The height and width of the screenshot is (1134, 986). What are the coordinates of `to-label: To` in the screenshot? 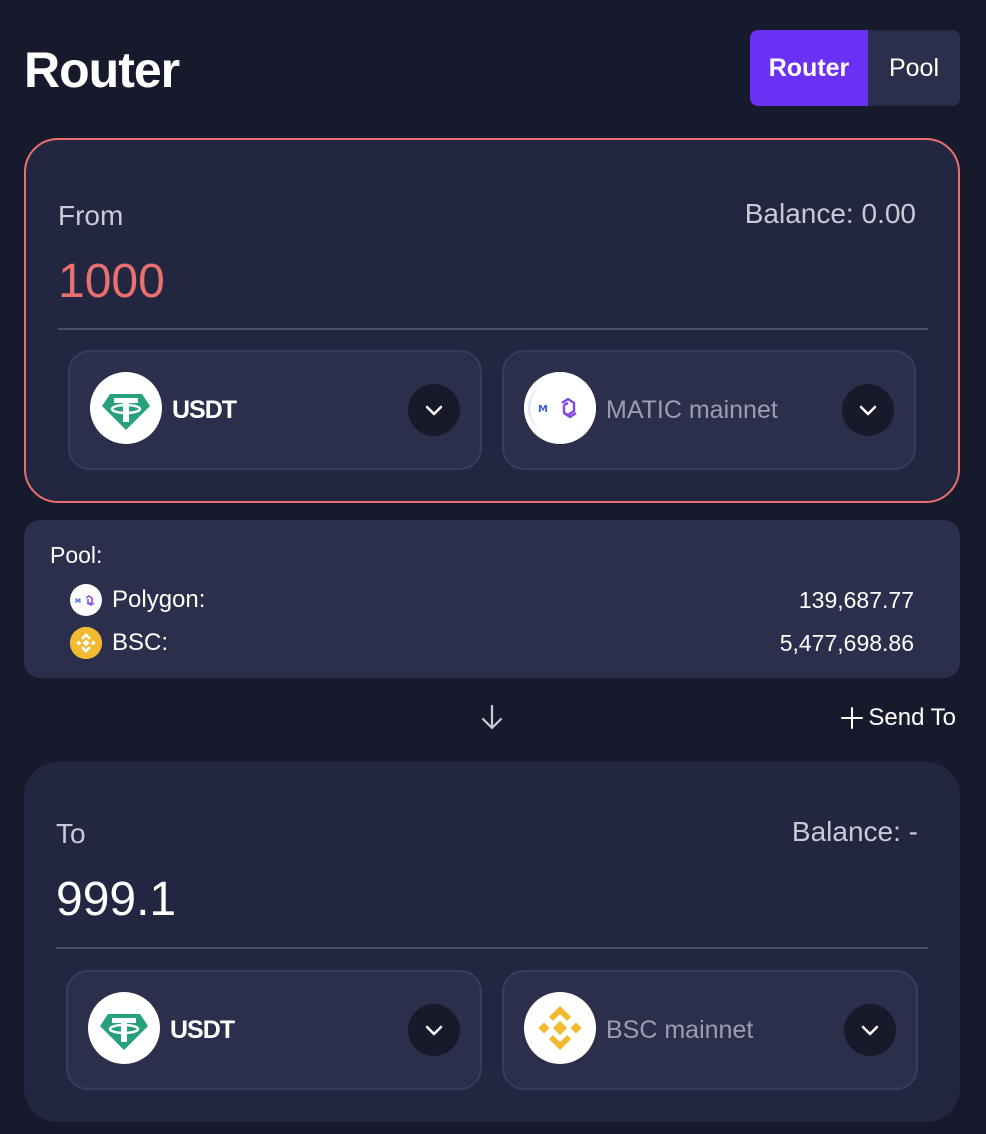 It's located at (71, 833).